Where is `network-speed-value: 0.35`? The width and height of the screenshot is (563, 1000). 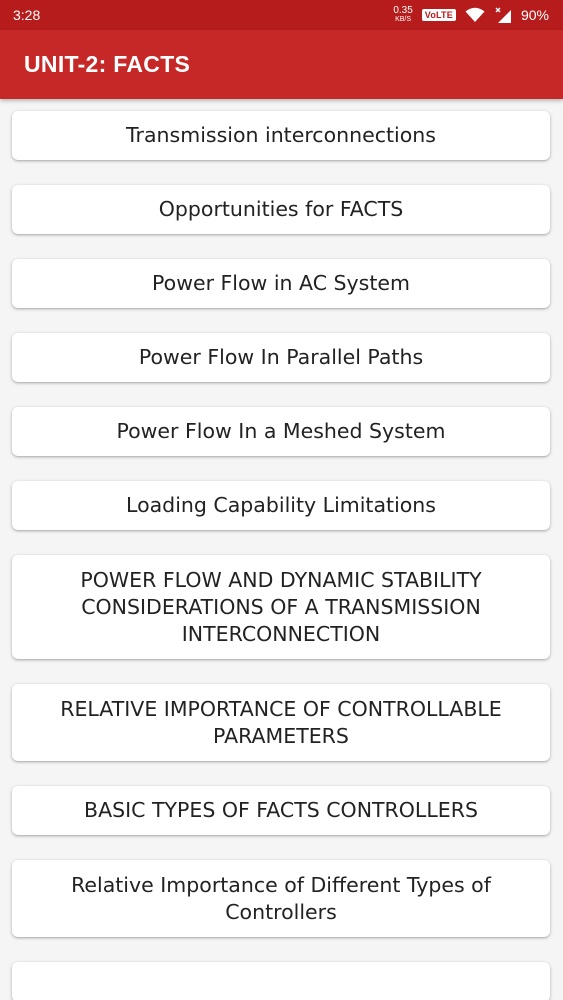
network-speed-value: 0.35 is located at coordinates (403, 10).